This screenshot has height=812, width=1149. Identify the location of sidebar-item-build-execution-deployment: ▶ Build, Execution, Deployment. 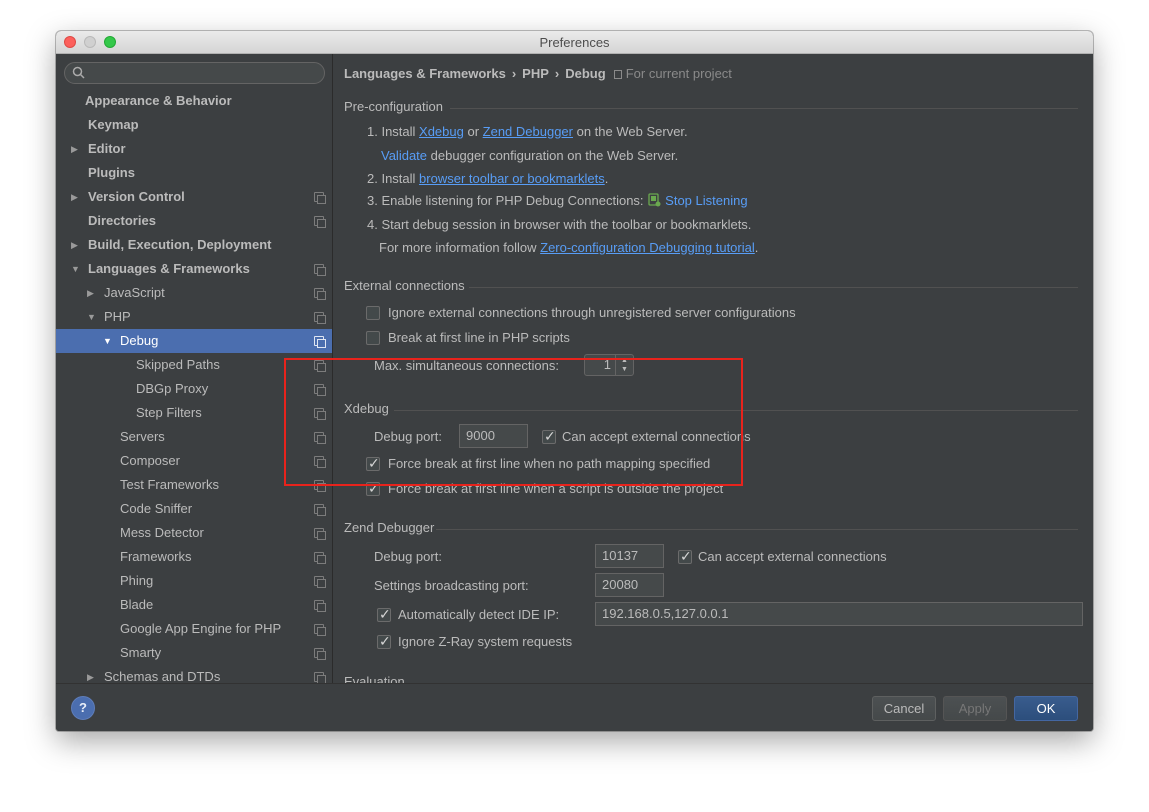
(194, 245).